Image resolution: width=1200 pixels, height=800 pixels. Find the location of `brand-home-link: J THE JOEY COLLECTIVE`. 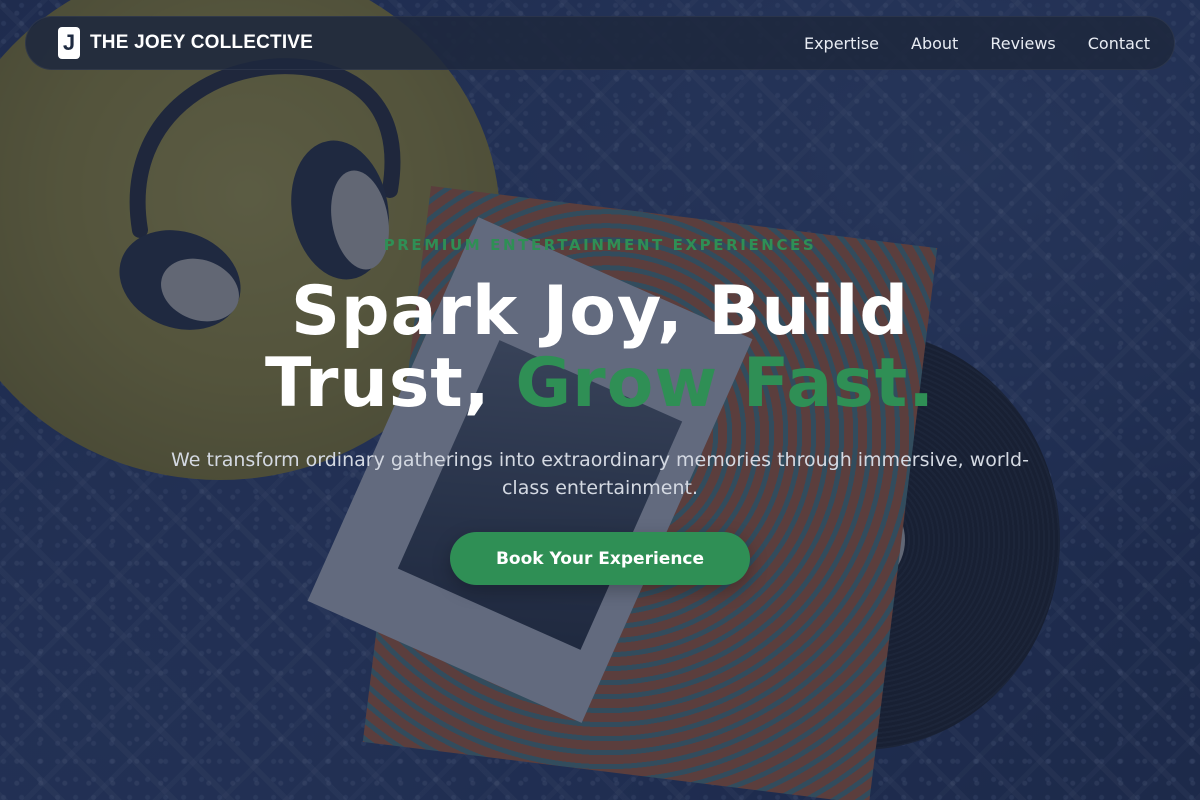

brand-home-link: J THE JOEY COLLECTIVE is located at coordinates (185, 43).